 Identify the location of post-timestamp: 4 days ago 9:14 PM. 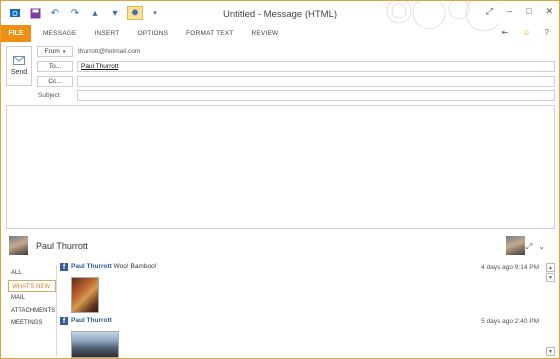
(510, 267).